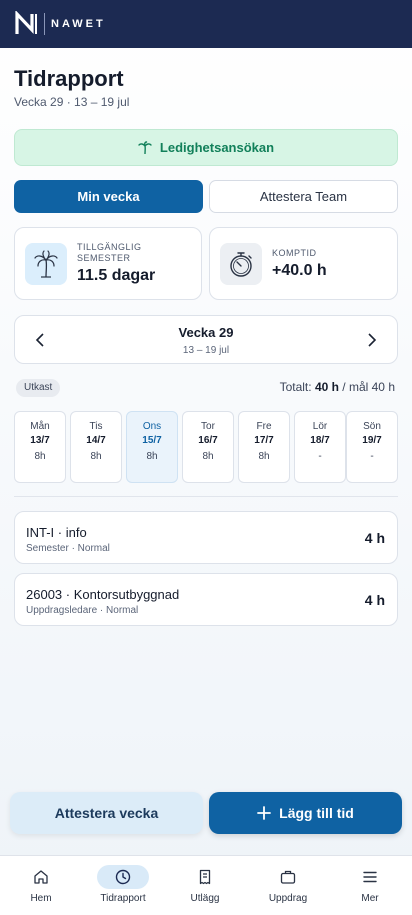  Describe the element at coordinates (44, 24) in the screenshot. I see `logo-divider` at that location.